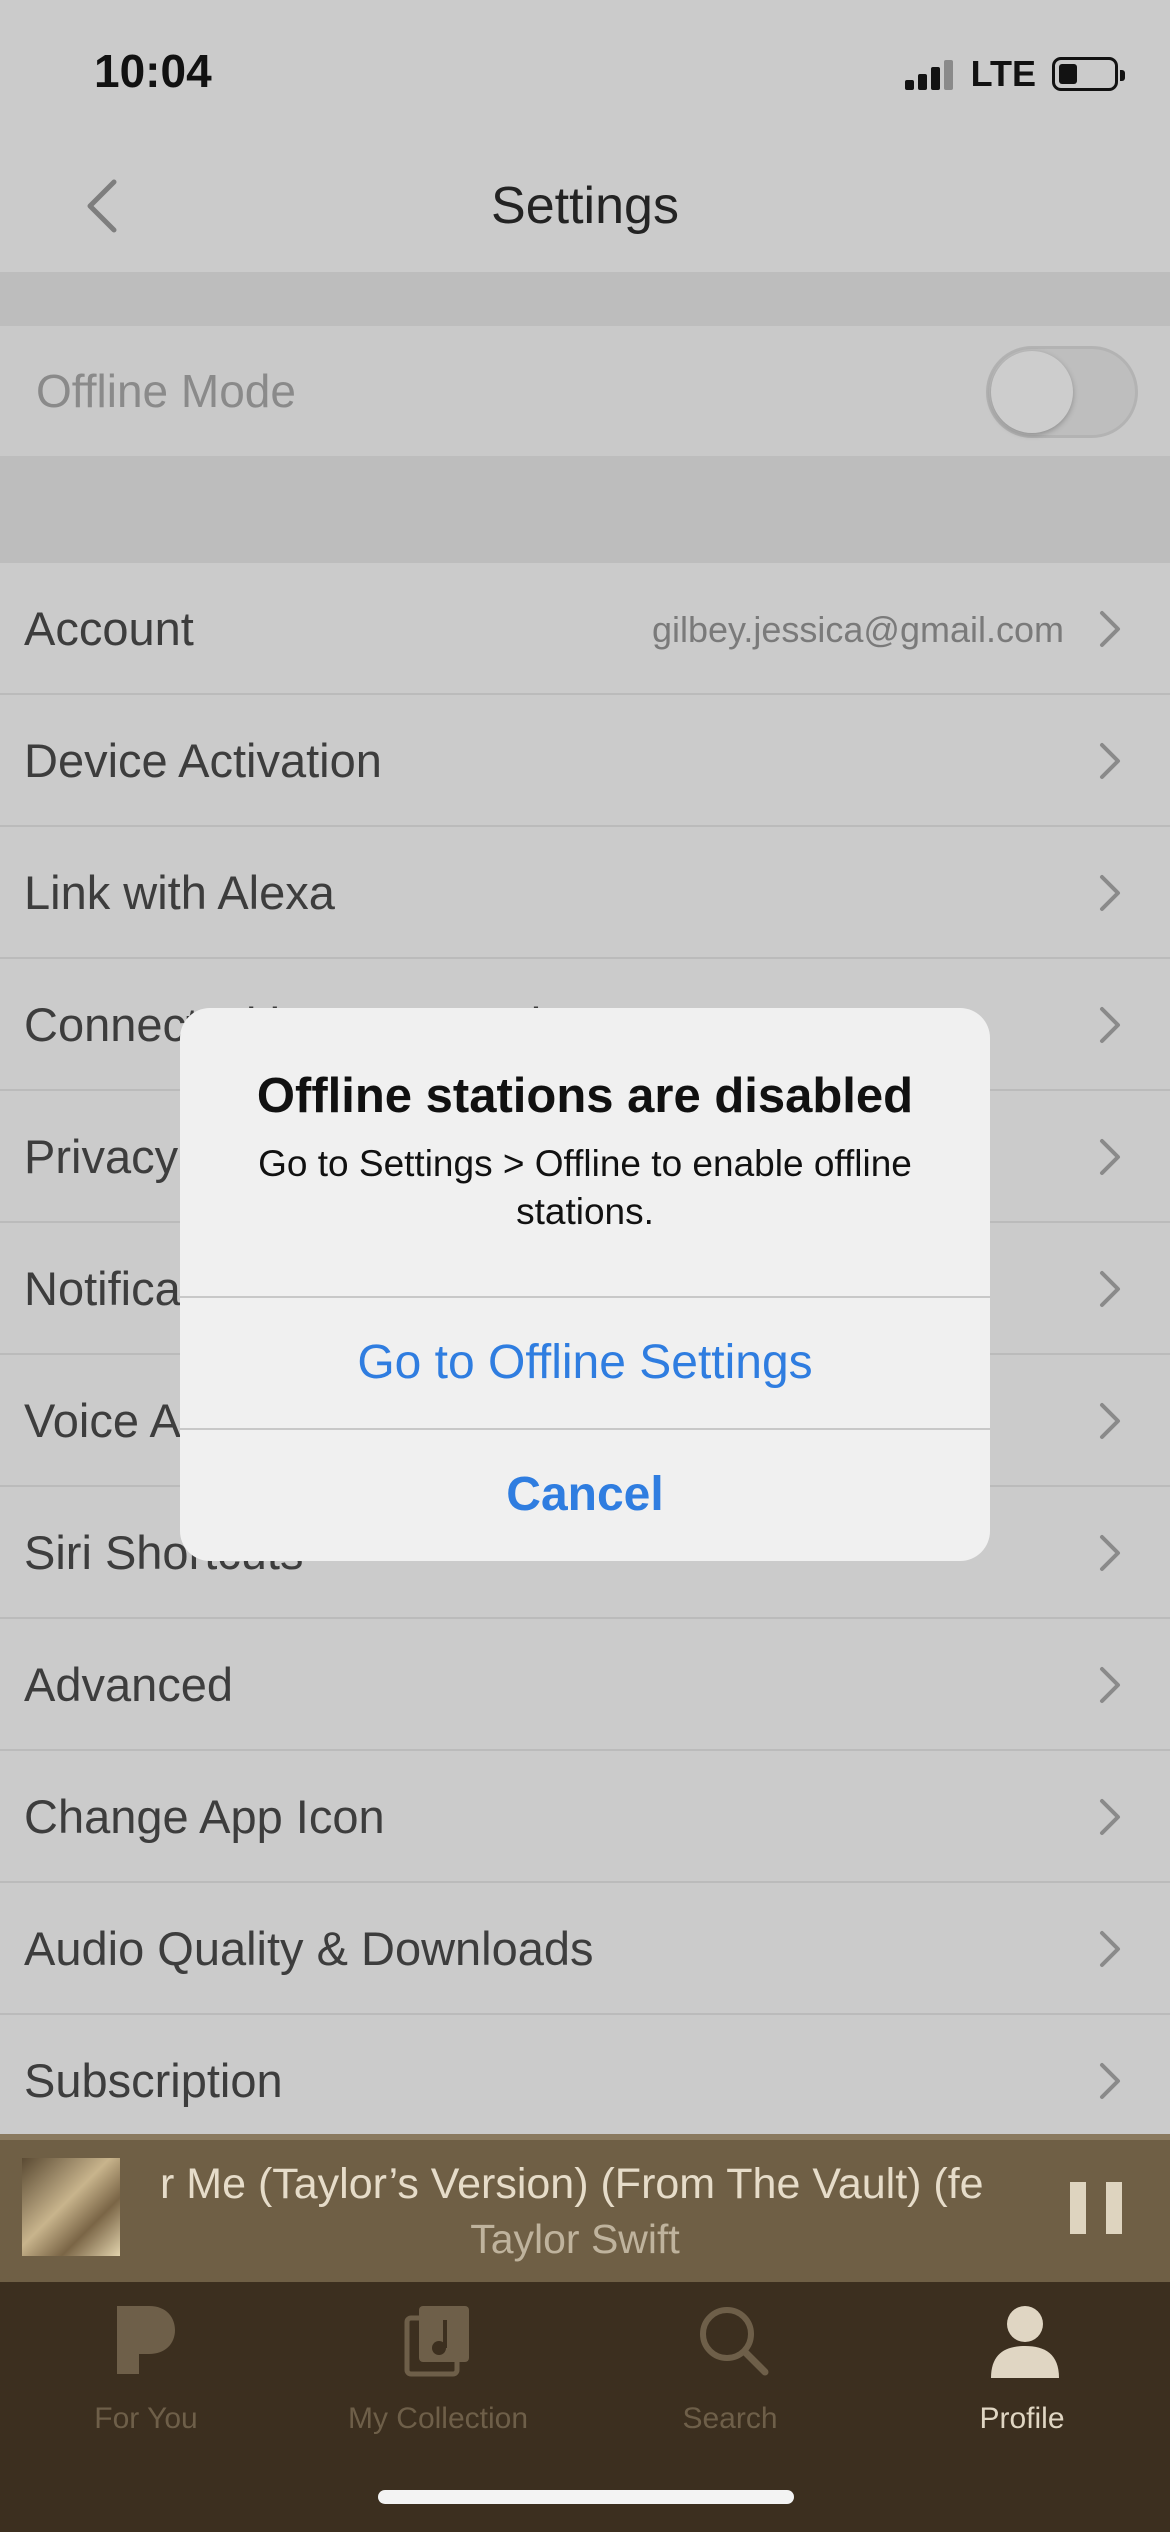 Image resolution: width=1170 pixels, height=2532 pixels. I want to click on search-icon, so click(734, 2341).